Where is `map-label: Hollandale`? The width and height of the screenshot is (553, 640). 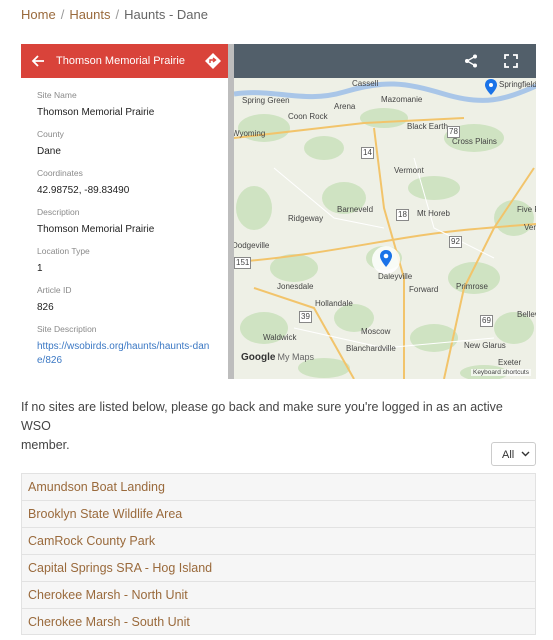
map-label: Hollandale is located at coordinates (334, 303).